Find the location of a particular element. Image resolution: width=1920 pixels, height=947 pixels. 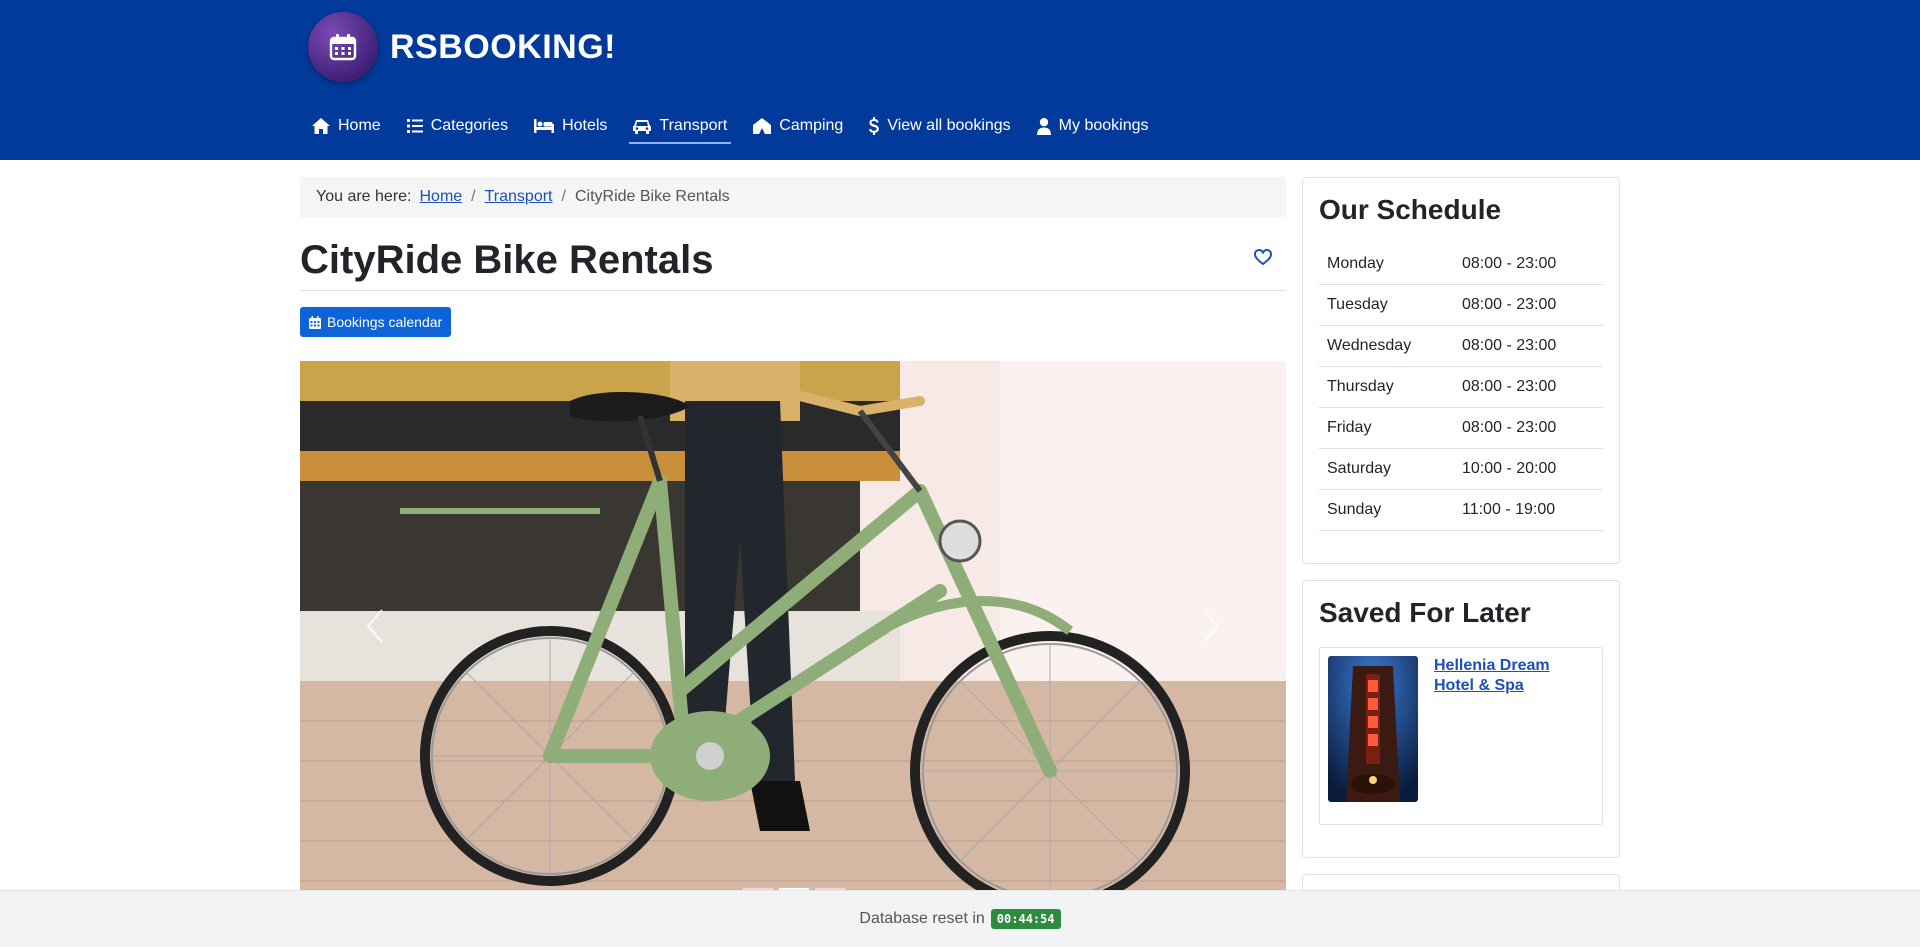

page-header: CityRide Bike Rentals is located at coordinates (793, 263).